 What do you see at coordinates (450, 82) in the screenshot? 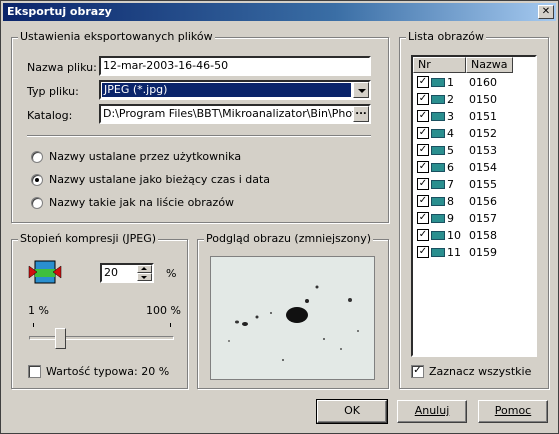
I see `list-item-nr: 1` at bounding box center [450, 82].